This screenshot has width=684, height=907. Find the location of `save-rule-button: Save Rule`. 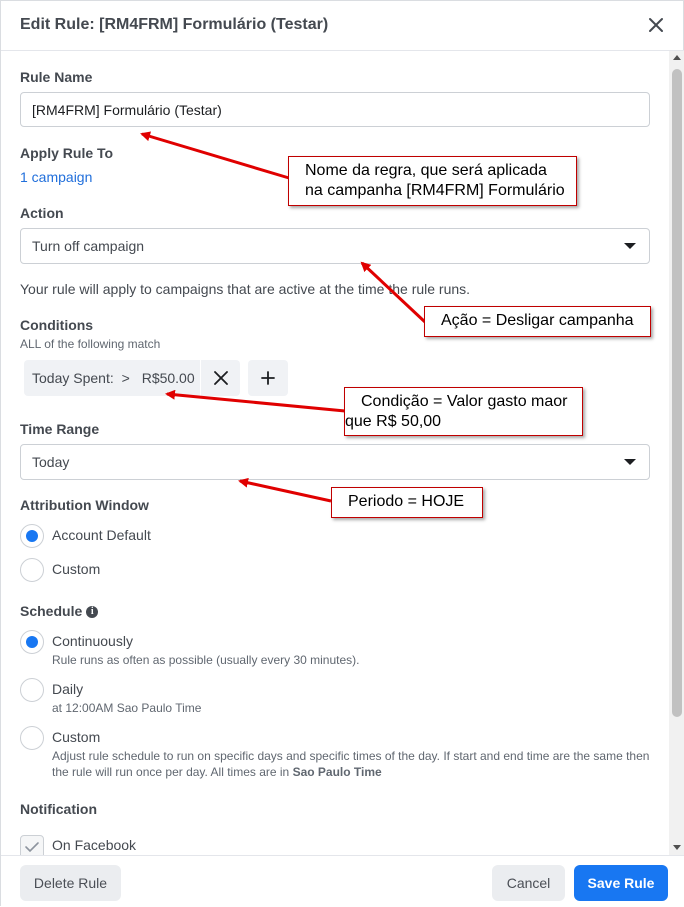

save-rule-button: Save Rule is located at coordinates (621, 883).